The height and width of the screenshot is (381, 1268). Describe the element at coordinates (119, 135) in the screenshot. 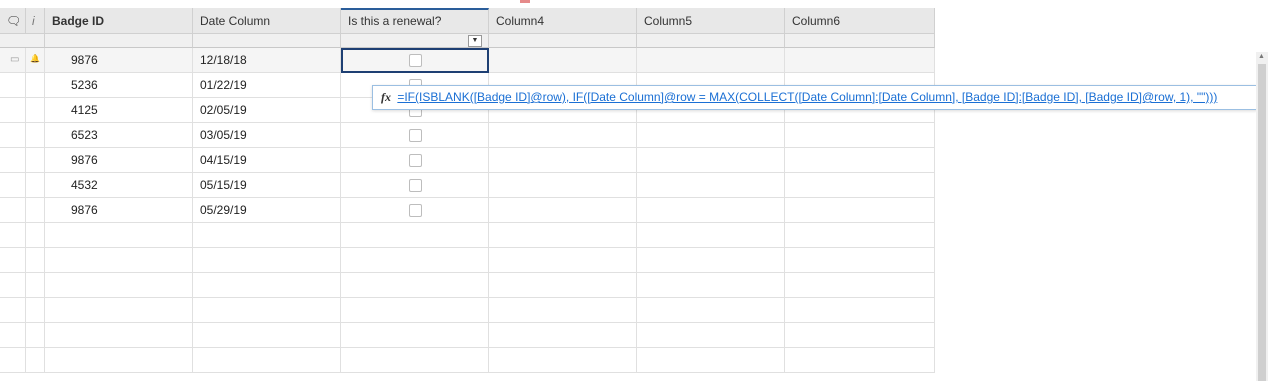

I see `cell-badge-id: 6523` at that location.